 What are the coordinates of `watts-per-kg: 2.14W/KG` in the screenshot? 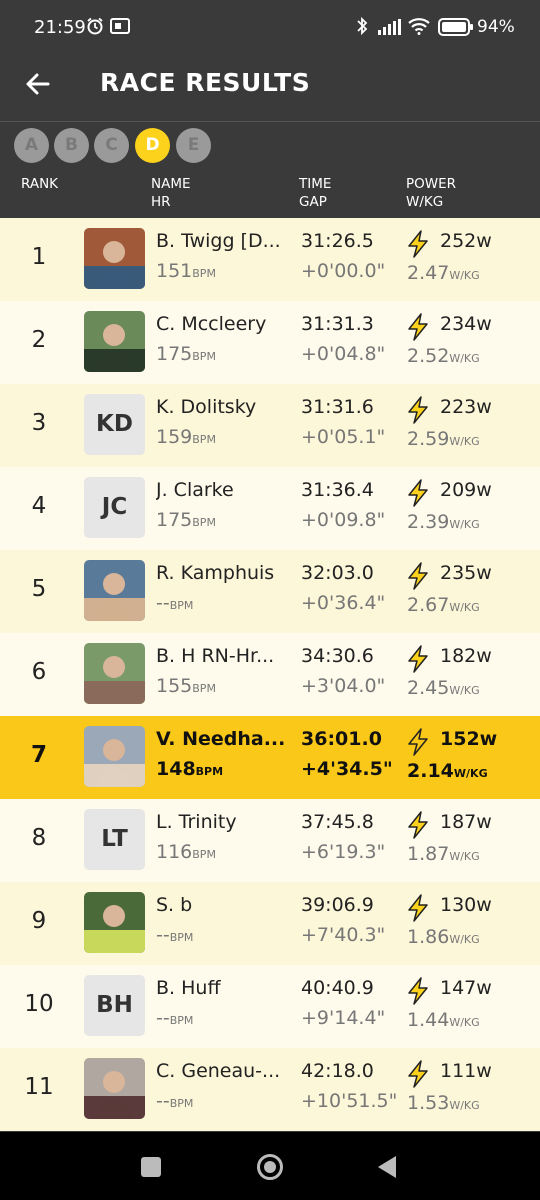 It's located at (447, 771).